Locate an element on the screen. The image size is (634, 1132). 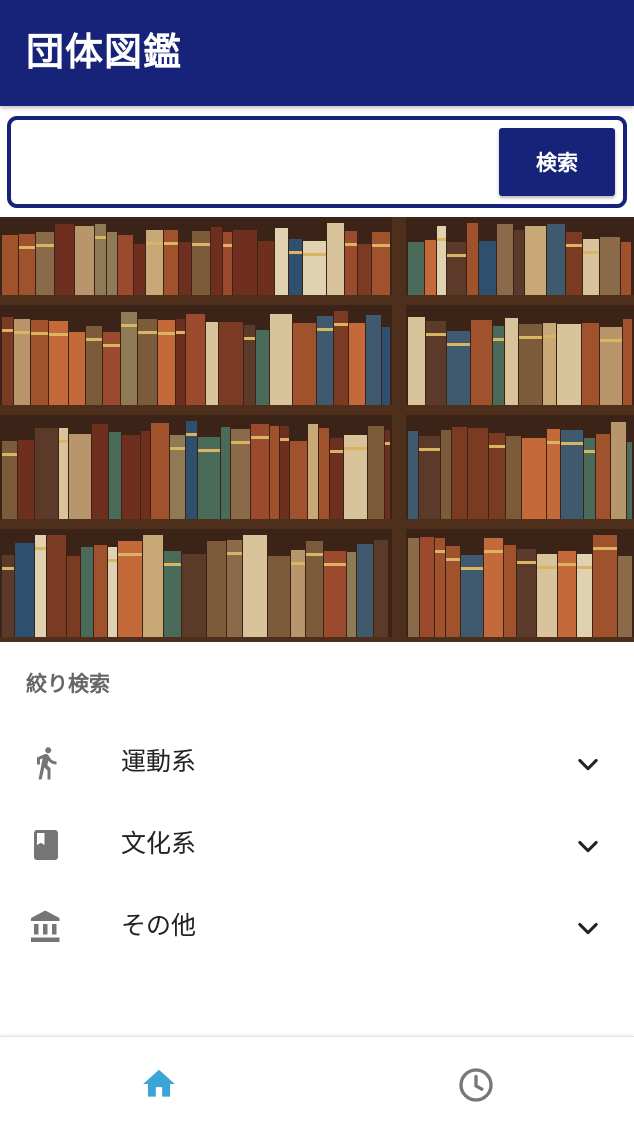
category-row-sports: 運動系 is located at coordinates (317, 764).